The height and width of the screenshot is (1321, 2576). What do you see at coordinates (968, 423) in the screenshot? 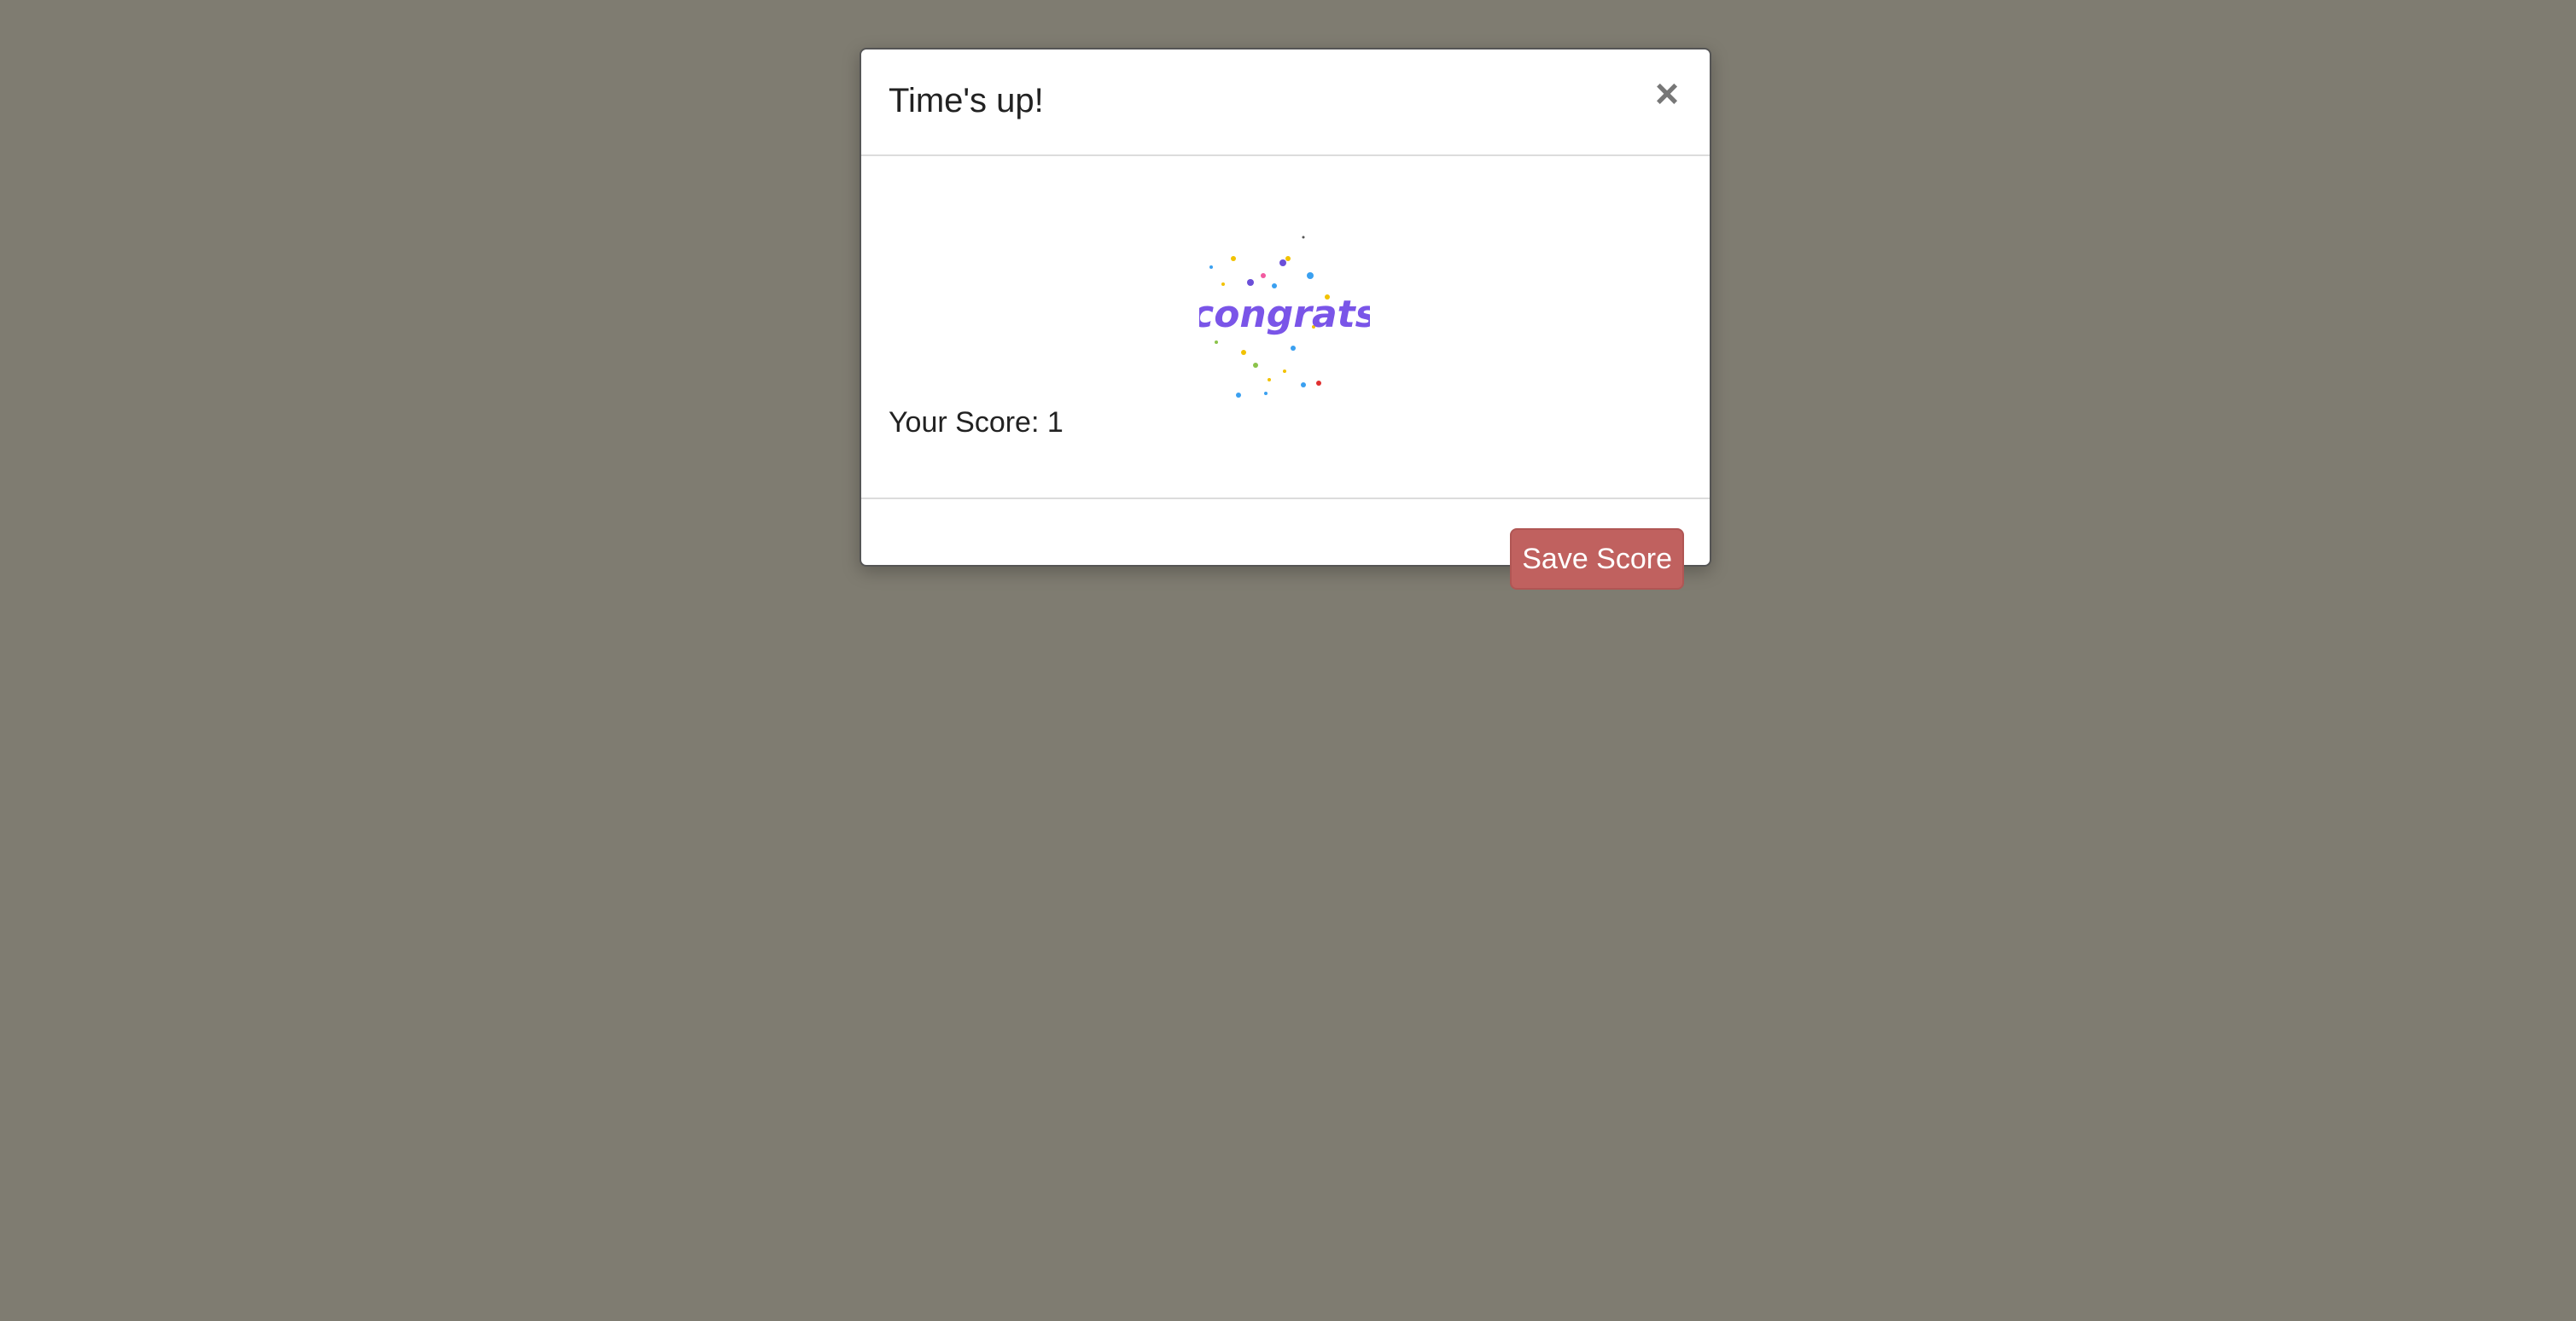
I see `score-label: Your Score:` at bounding box center [968, 423].